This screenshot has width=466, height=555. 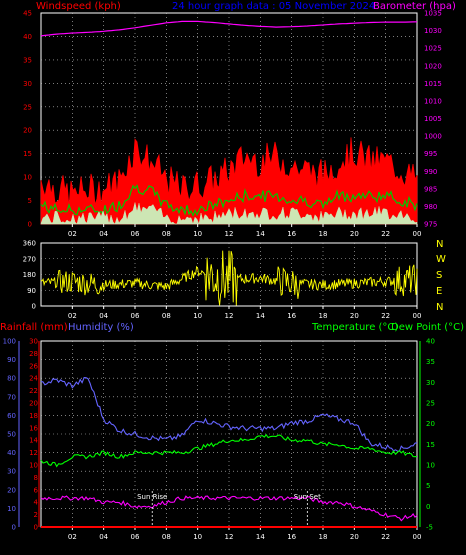 What do you see at coordinates (11, 472) in the screenshot?
I see `humidity-axis-ytick-label: 30` at bounding box center [11, 472].